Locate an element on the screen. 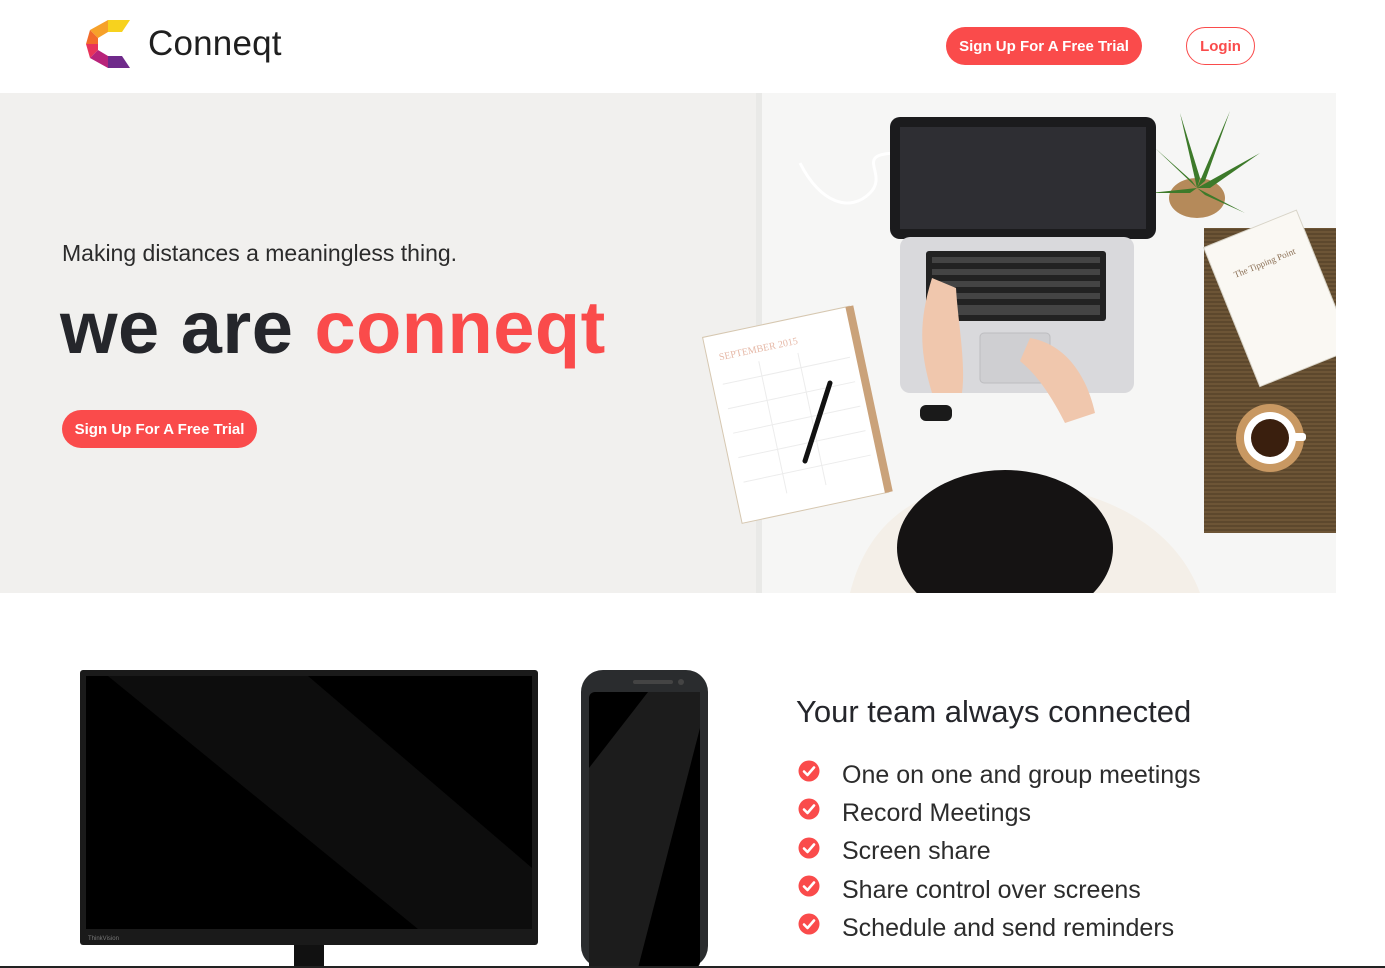  feature-text: Schedule and send reminders is located at coordinates (1008, 927).